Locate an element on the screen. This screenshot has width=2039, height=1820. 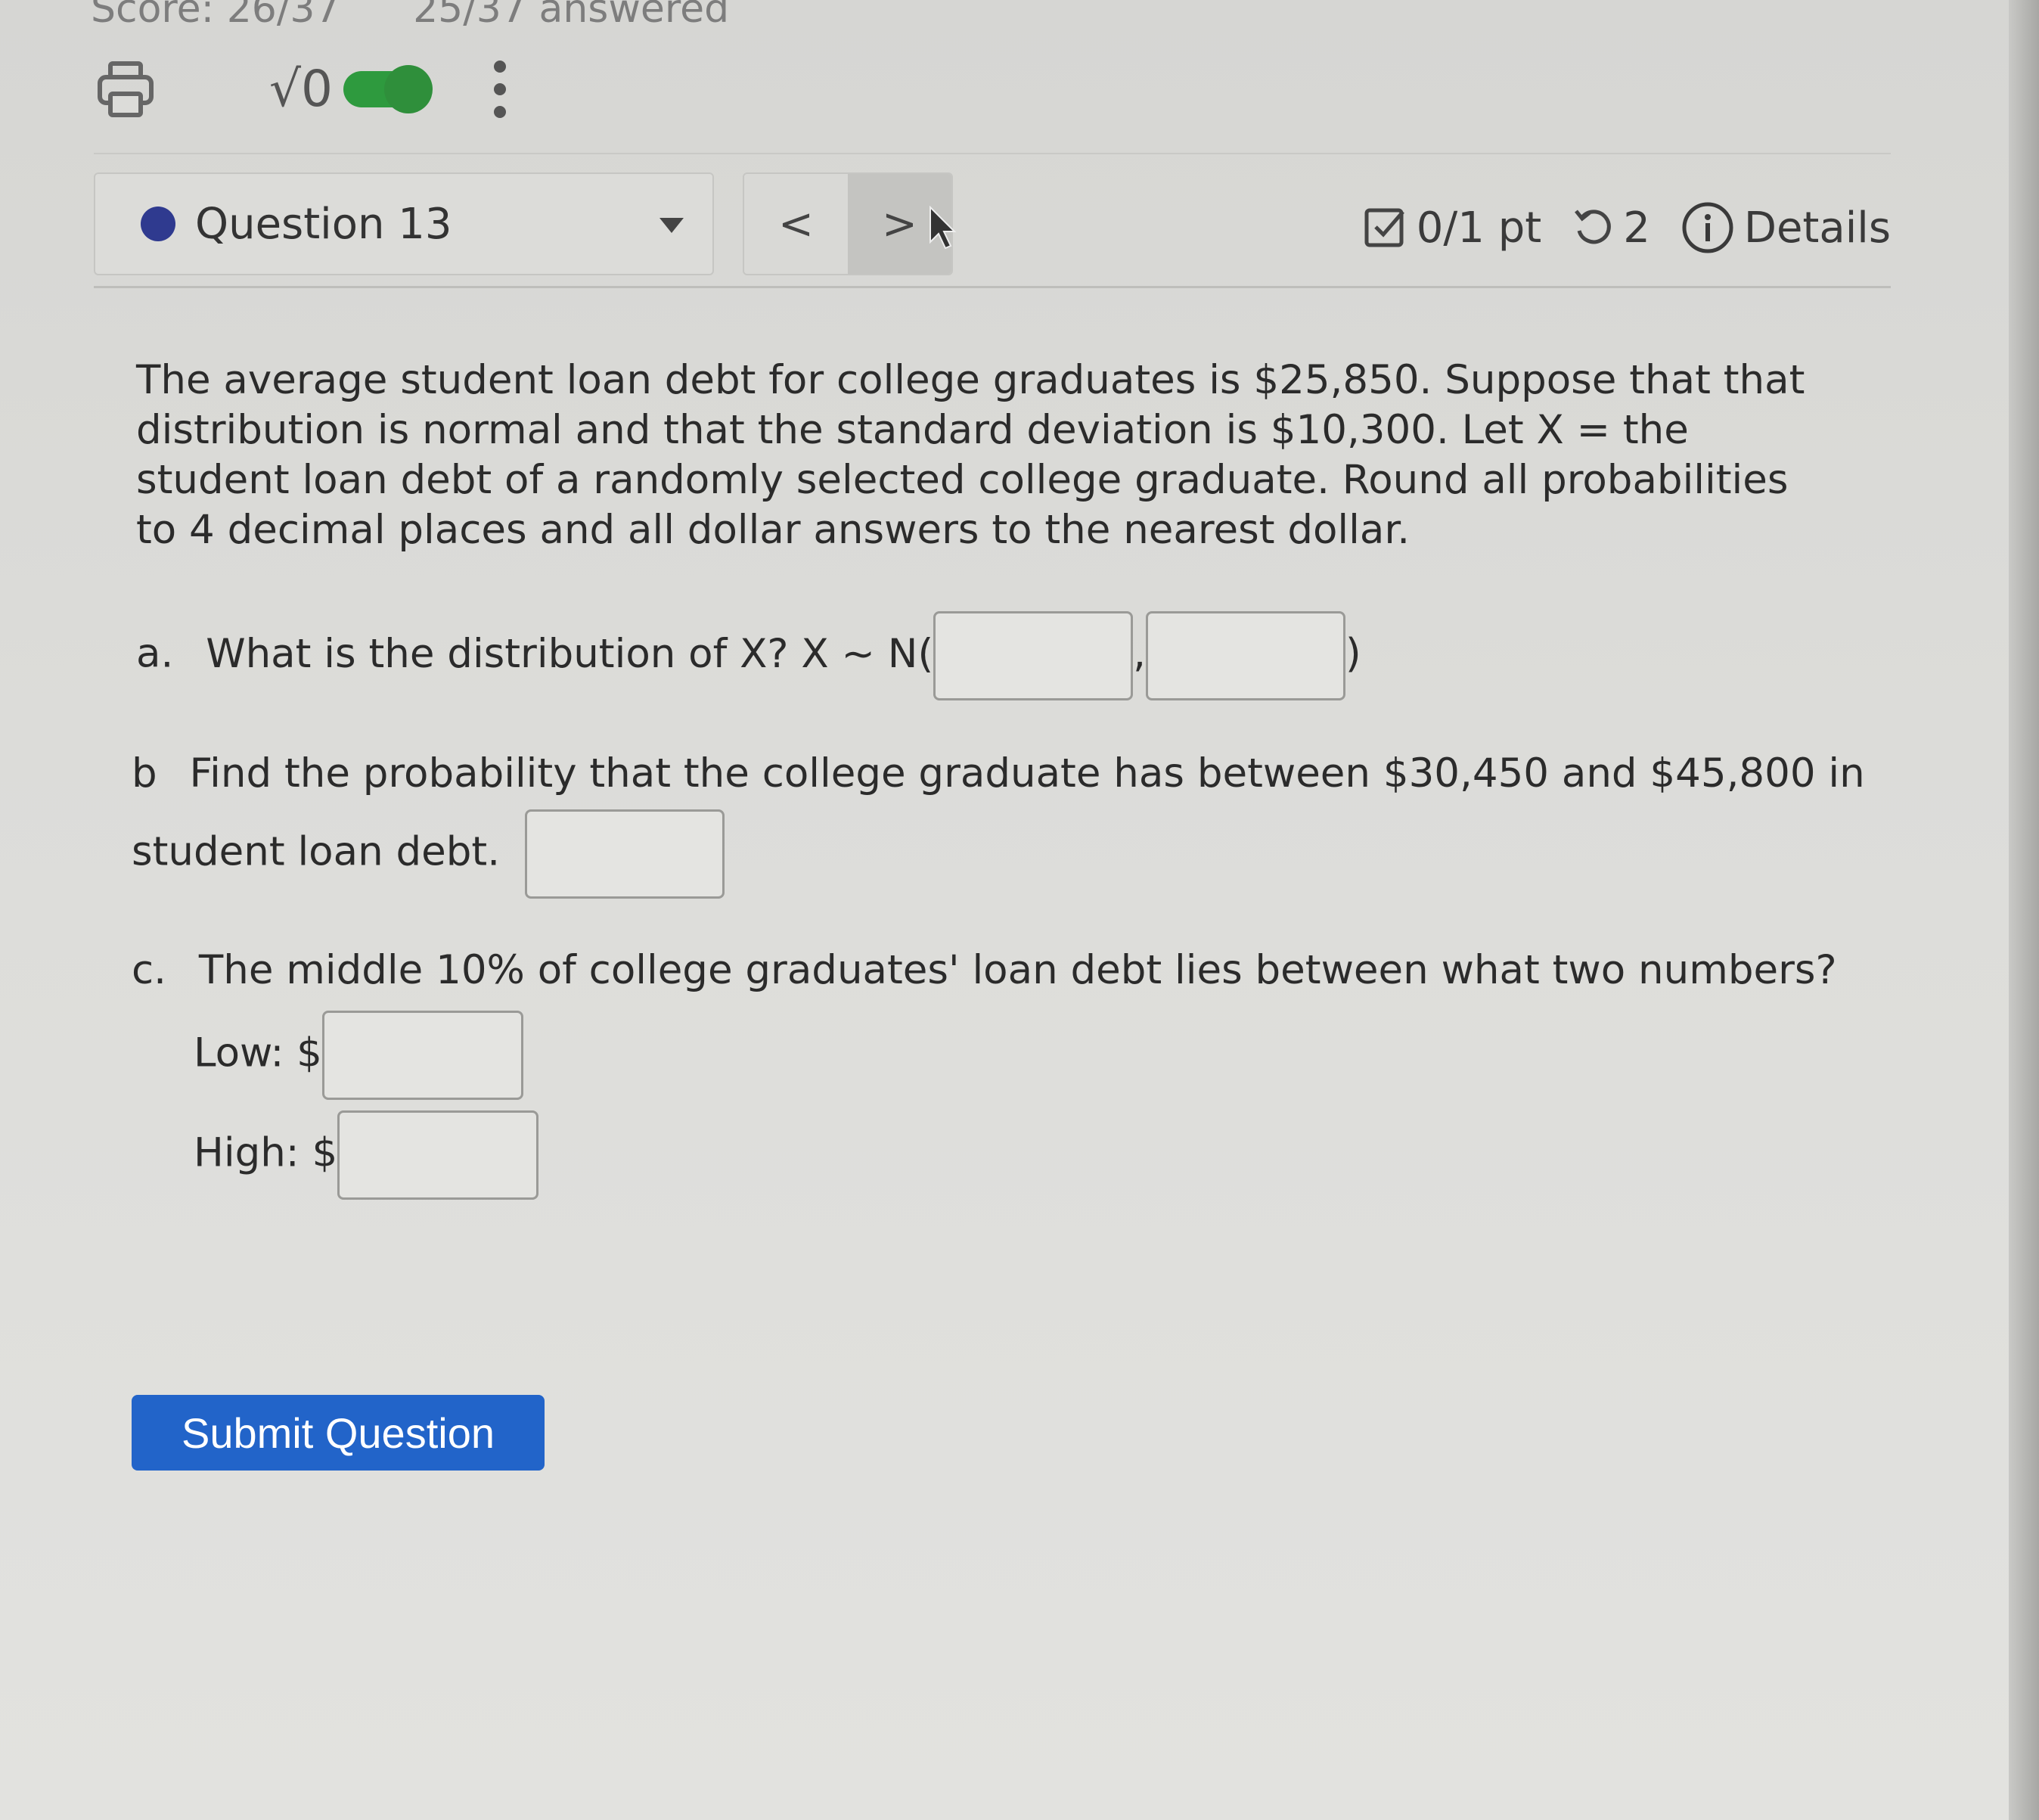
retries-indicator: 2 is located at coordinates (1611, 228).